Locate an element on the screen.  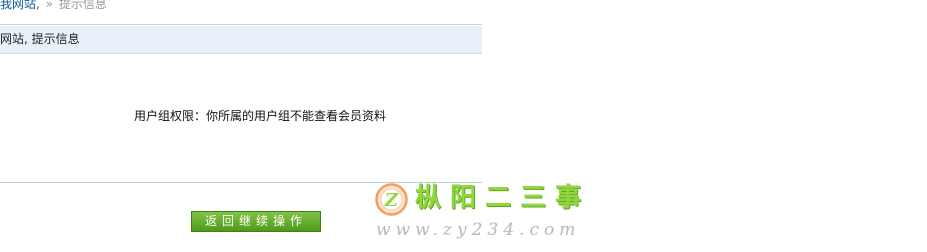
panel-header: 网站, 提示信息 is located at coordinates (241, 40).